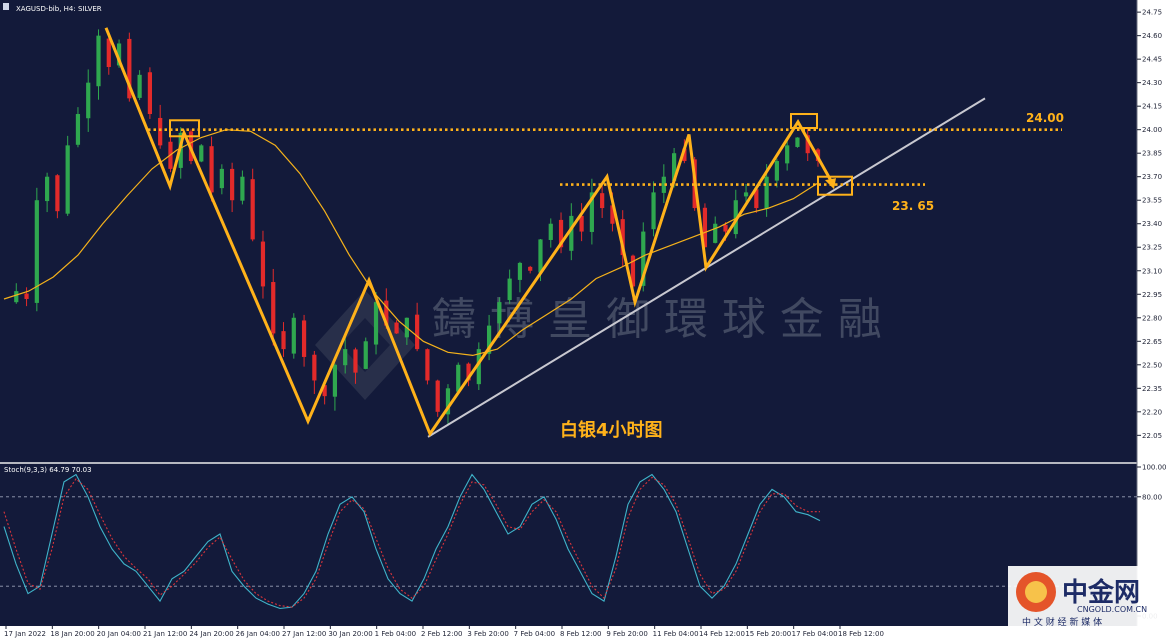 The height and width of the screenshot is (644, 1170). I want to click on chart-caption: 白银4小时图, so click(611, 430).